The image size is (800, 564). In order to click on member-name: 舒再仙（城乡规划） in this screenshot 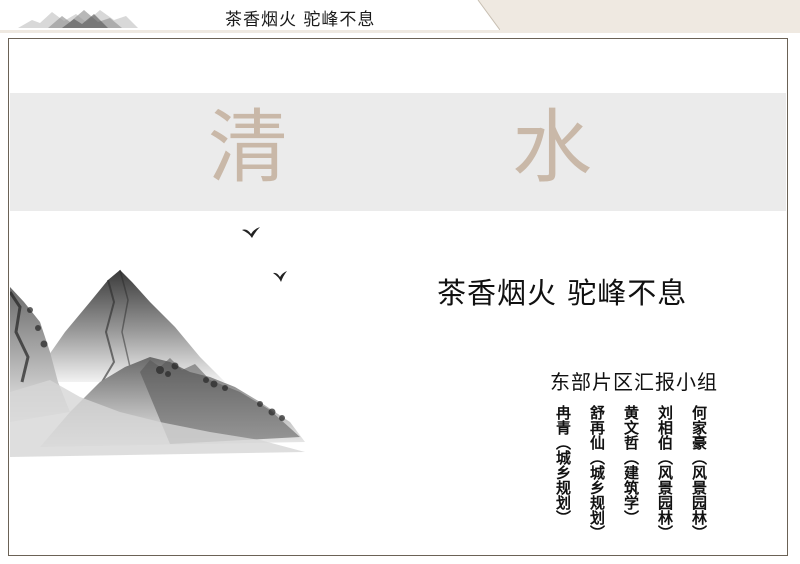, I will do `click(597, 472)`.